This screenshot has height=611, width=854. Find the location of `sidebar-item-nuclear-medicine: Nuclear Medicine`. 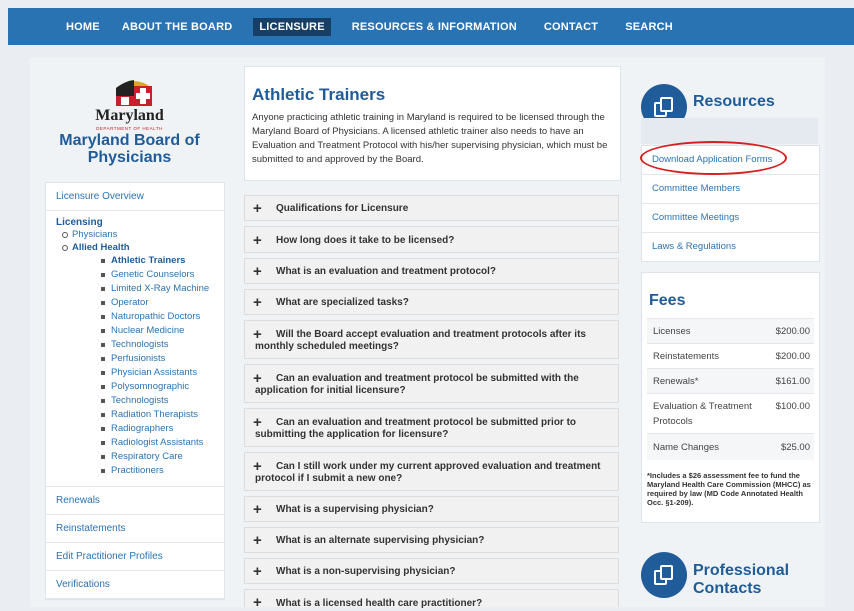

sidebar-item-nuclear-medicine: Nuclear Medicine is located at coordinates (135, 331).